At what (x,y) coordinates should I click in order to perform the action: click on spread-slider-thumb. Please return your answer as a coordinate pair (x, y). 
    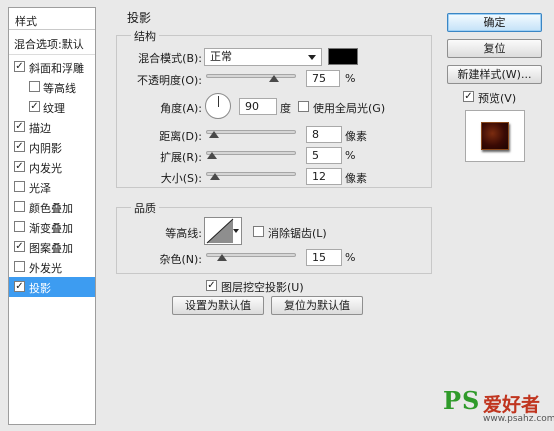
    Looking at the image, I should click on (212, 155).